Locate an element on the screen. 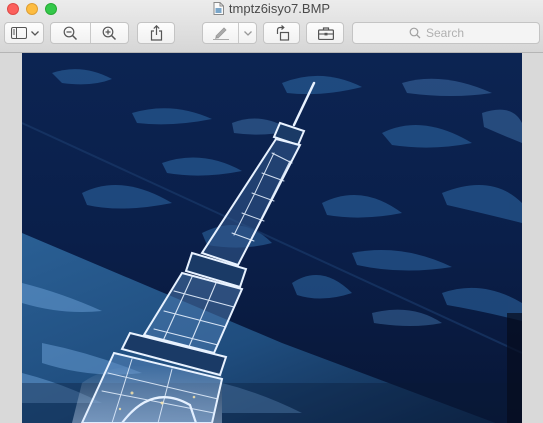  share-button is located at coordinates (156, 33).